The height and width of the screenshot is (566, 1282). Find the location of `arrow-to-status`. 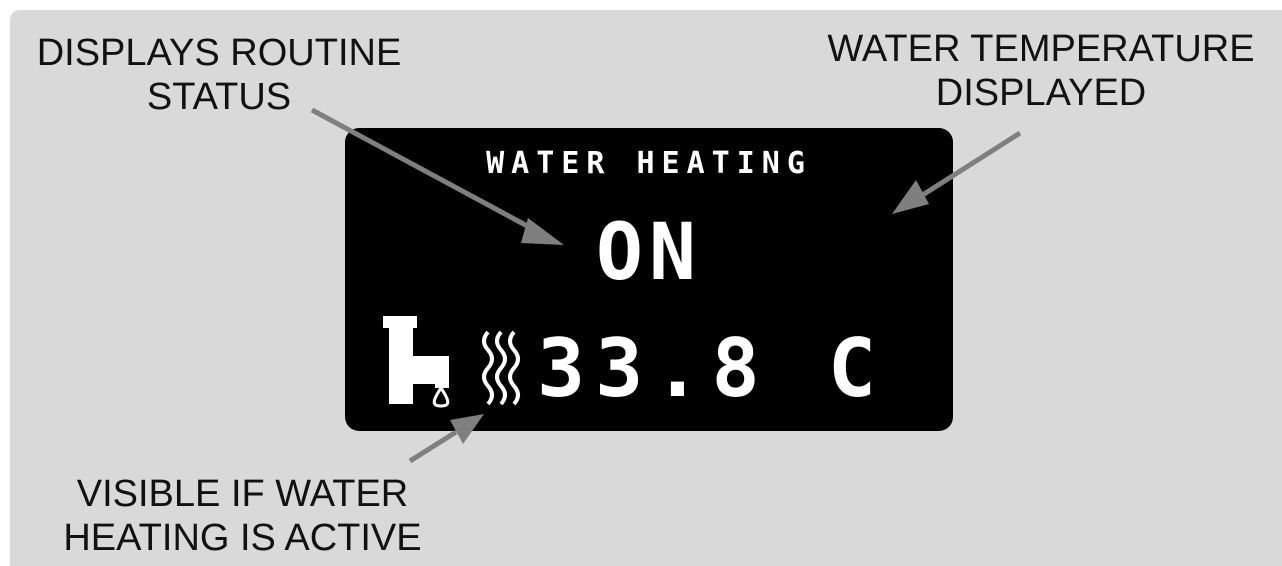

arrow-to-status is located at coordinates (437, 176).